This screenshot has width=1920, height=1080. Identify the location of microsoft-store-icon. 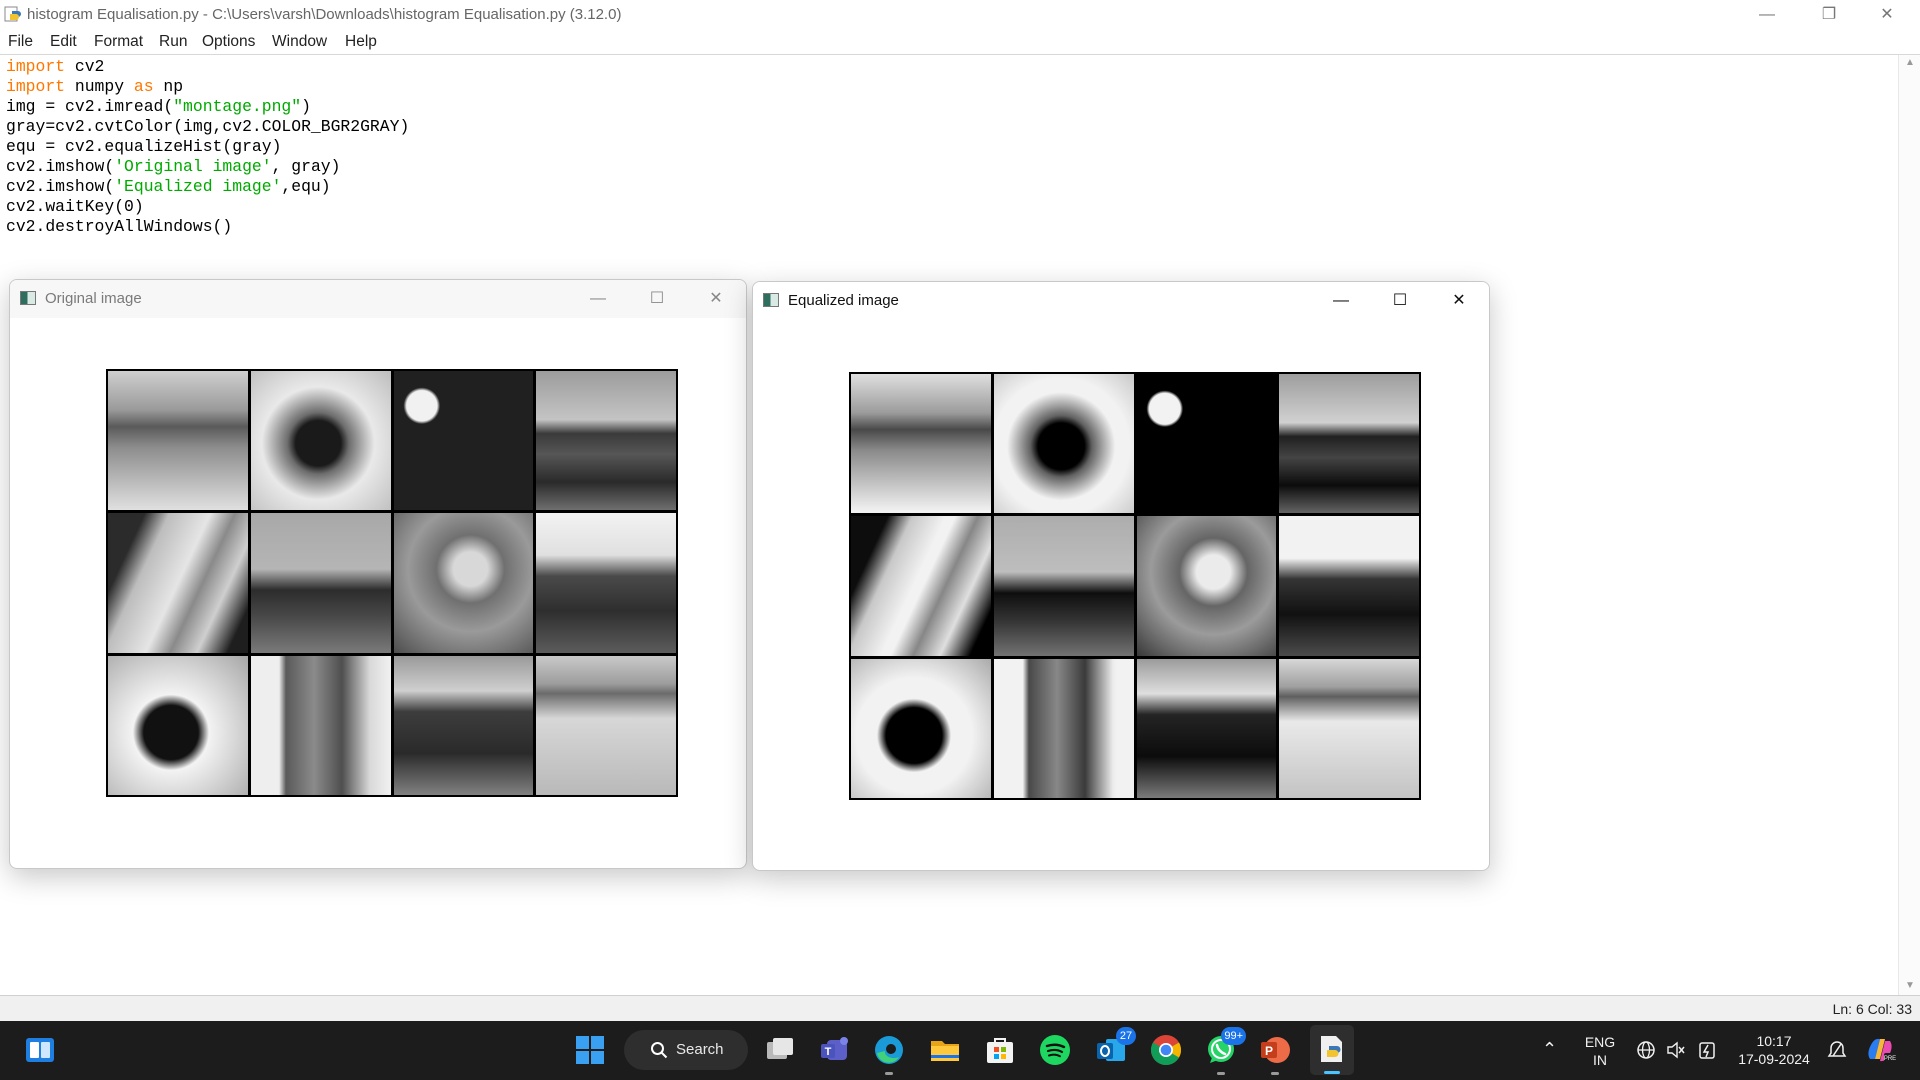
(1000, 1050).